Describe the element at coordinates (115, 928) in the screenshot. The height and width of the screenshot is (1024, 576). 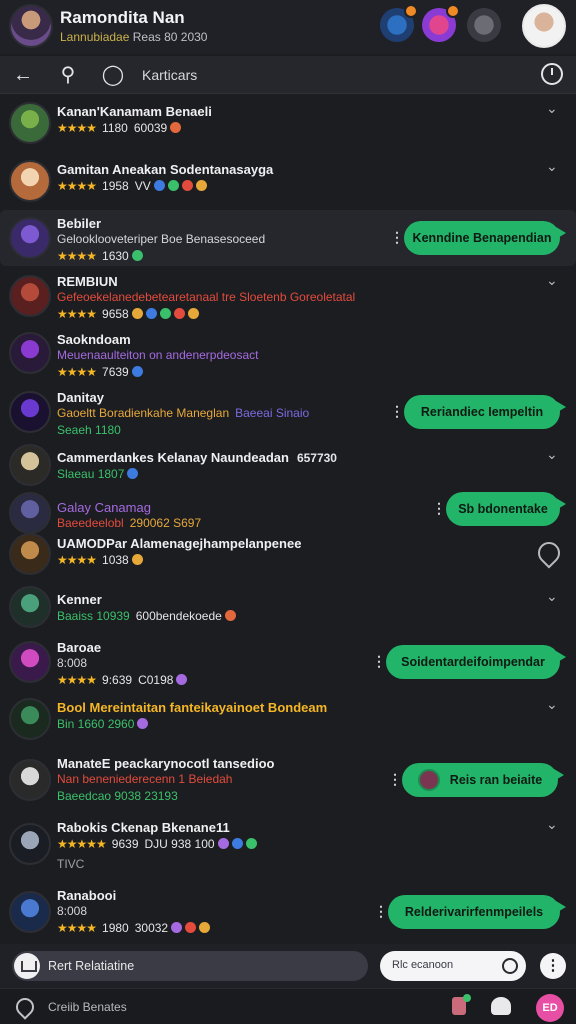
I see `rank-value: 1980` at that location.